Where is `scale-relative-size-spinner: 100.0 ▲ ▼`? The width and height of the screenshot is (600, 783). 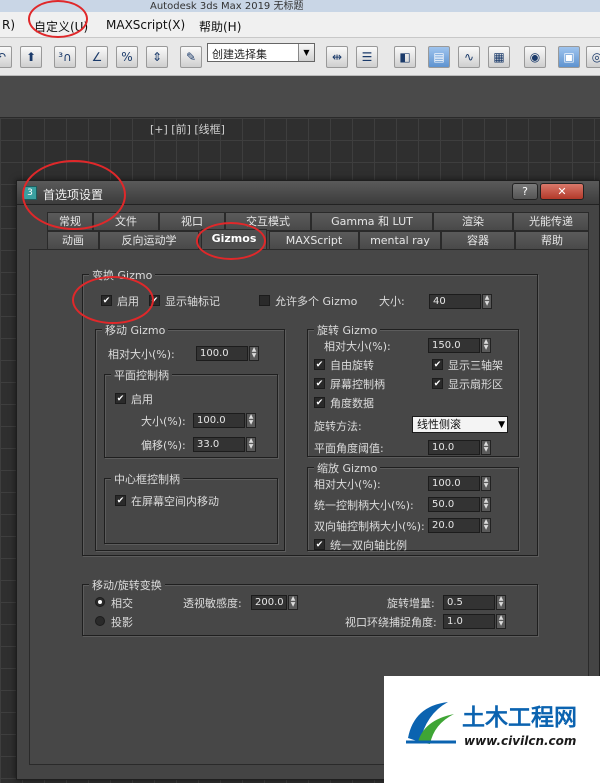 scale-relative-size-spinner: 100.0 ▲ ▼ is located at coordinates (460, 483).